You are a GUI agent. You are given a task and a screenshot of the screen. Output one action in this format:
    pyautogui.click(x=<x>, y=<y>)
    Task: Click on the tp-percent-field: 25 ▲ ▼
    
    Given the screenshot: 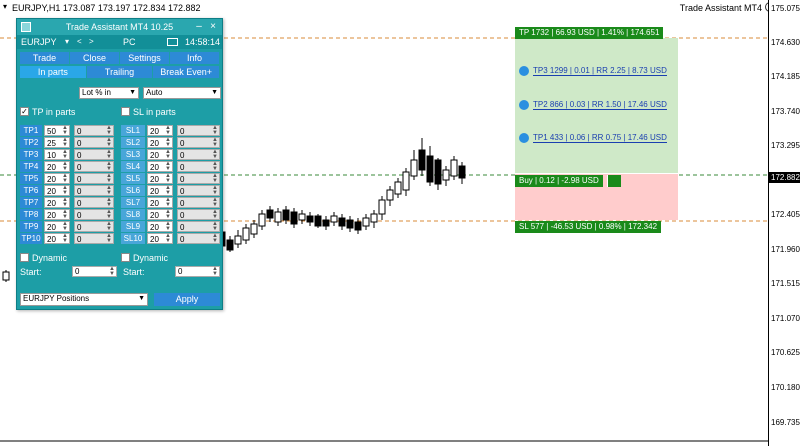 What is the action you would take?
    pyautogui.click(x=57, y=142)
    